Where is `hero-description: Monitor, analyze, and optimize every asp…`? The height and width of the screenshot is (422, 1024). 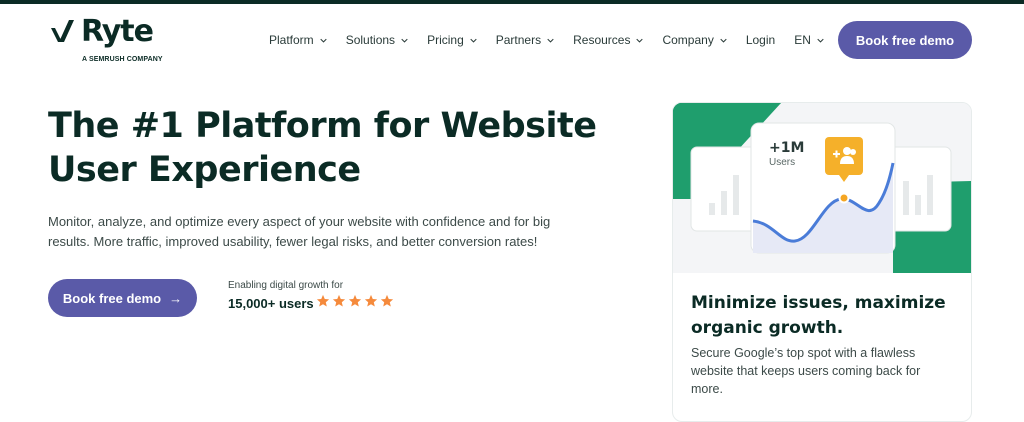
hero-description: Monitor, analyze, and optimize every asp… is located at coordinates (299, 231).